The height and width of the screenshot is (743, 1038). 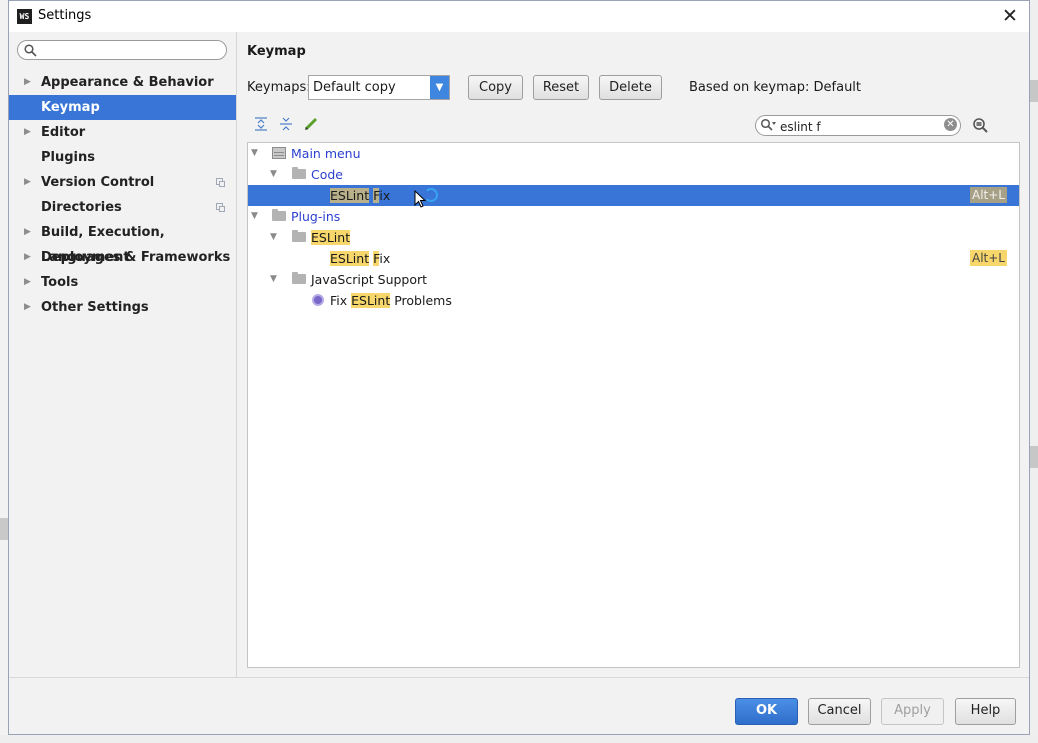 I want to click on chevron-down-icon: ▼, so click(x=439, y=87).